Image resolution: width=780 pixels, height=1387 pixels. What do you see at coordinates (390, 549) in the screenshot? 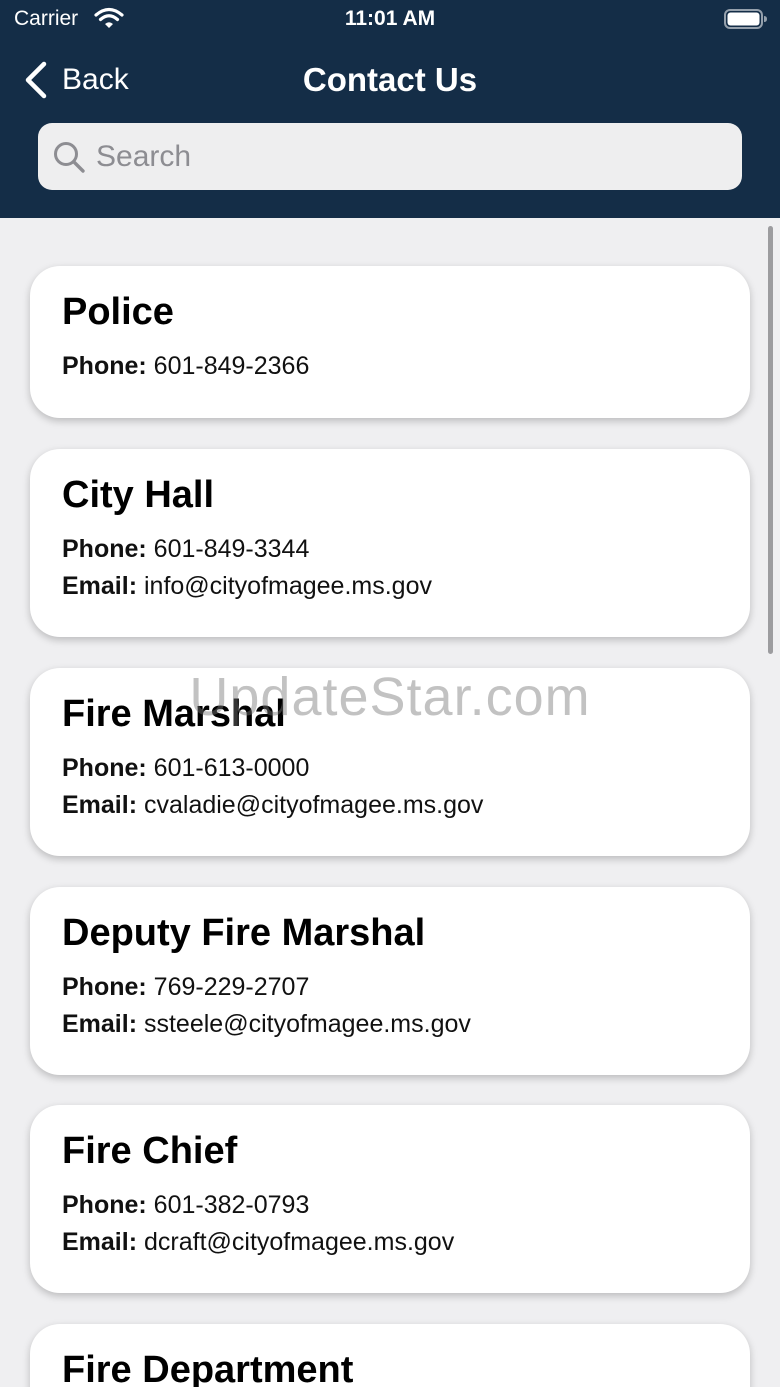
I see `contact-phone: Phone: 601-849-3344` at bounding box center [390, 549].